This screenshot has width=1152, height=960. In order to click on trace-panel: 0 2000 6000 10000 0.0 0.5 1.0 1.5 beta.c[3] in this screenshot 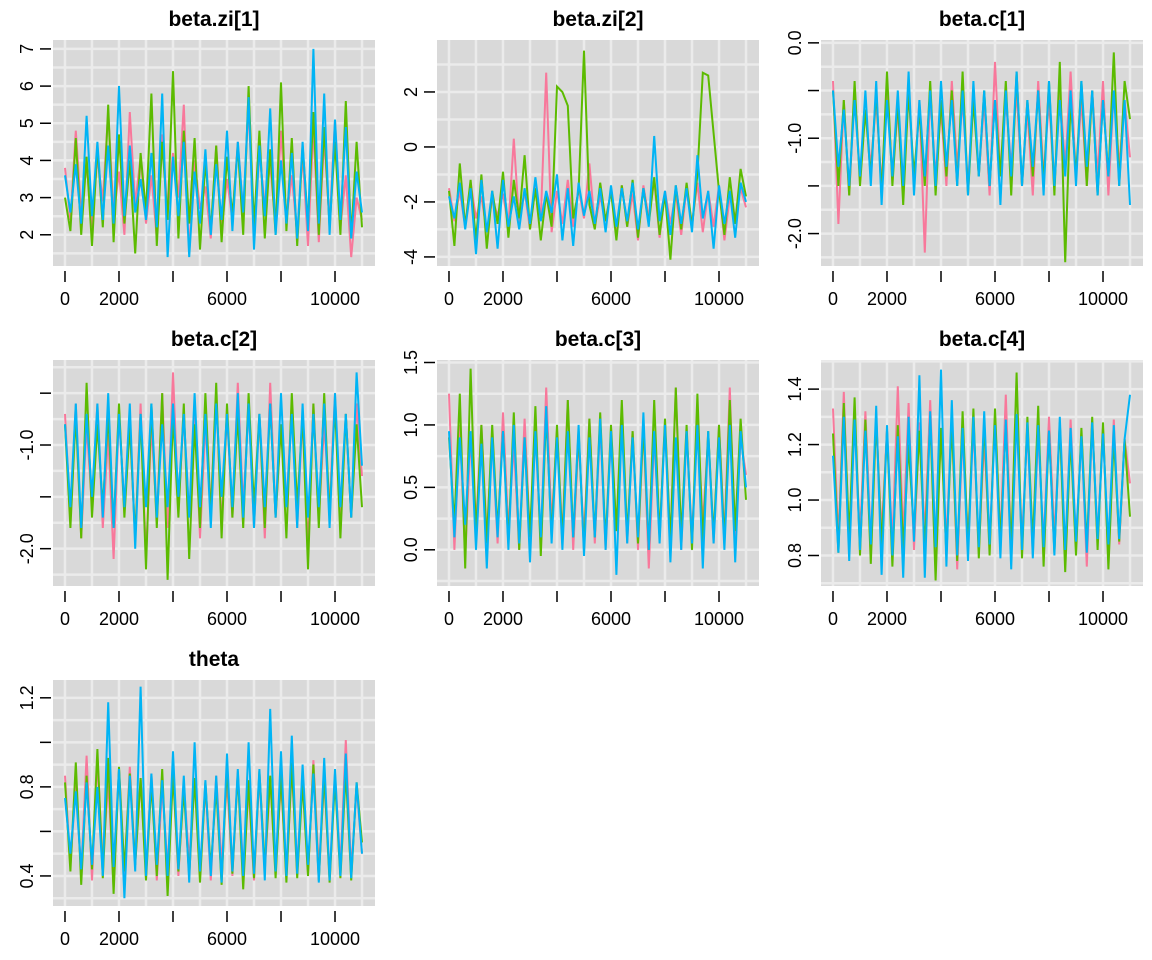, I will do `click(580, 478)`.